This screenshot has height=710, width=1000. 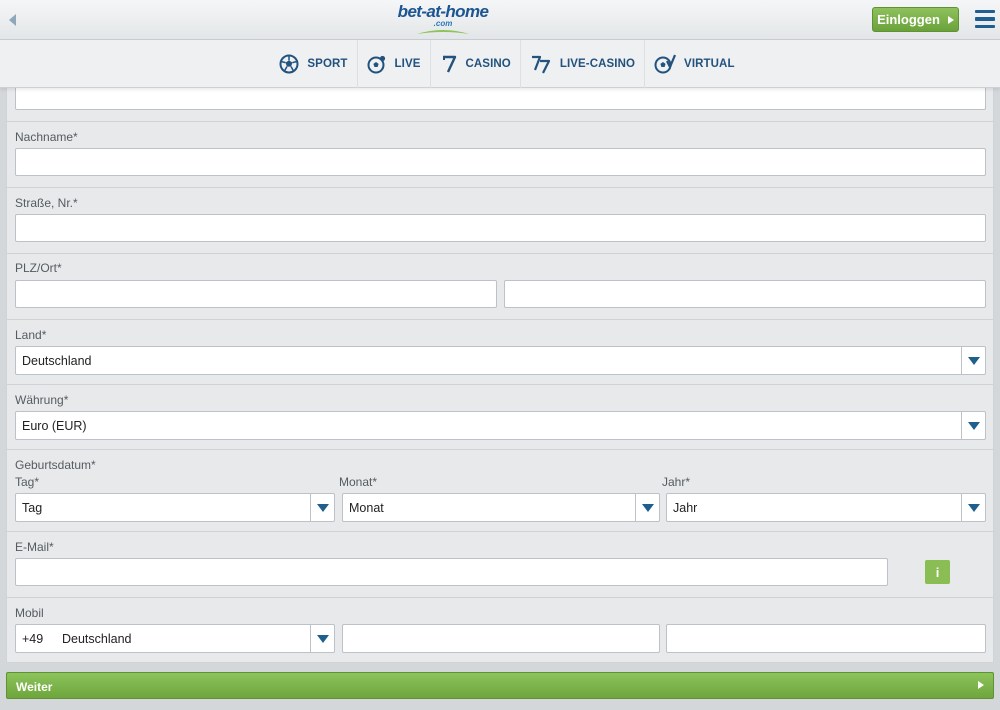 What do you see at coordinates (289, 64) in the screenshot?
I see `soccer-ball-icon` at bounding box center [289, 64].